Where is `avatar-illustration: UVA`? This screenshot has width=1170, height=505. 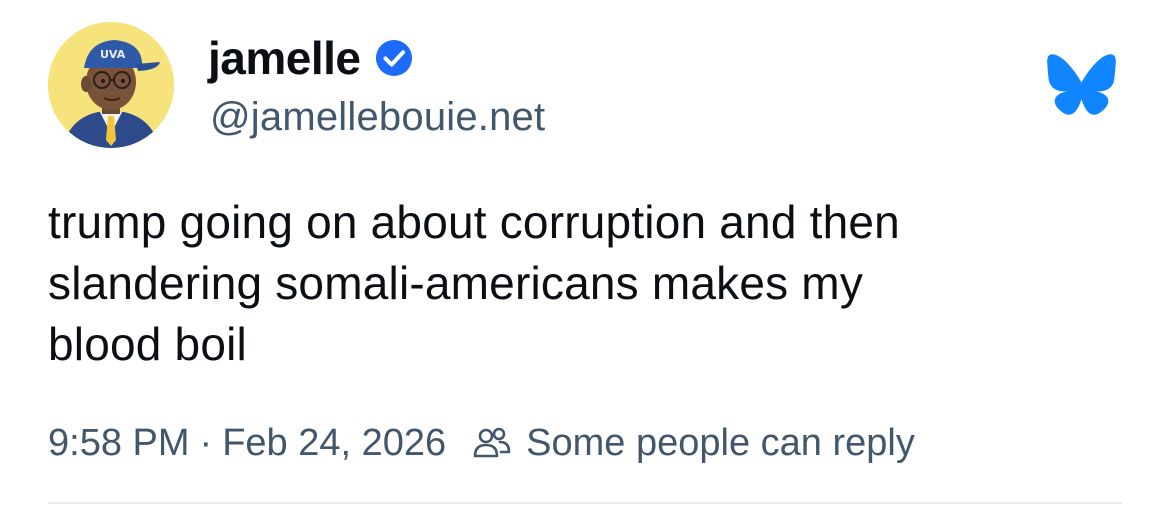
avatar-illustration: UVA is located at coordinates (111, 85).